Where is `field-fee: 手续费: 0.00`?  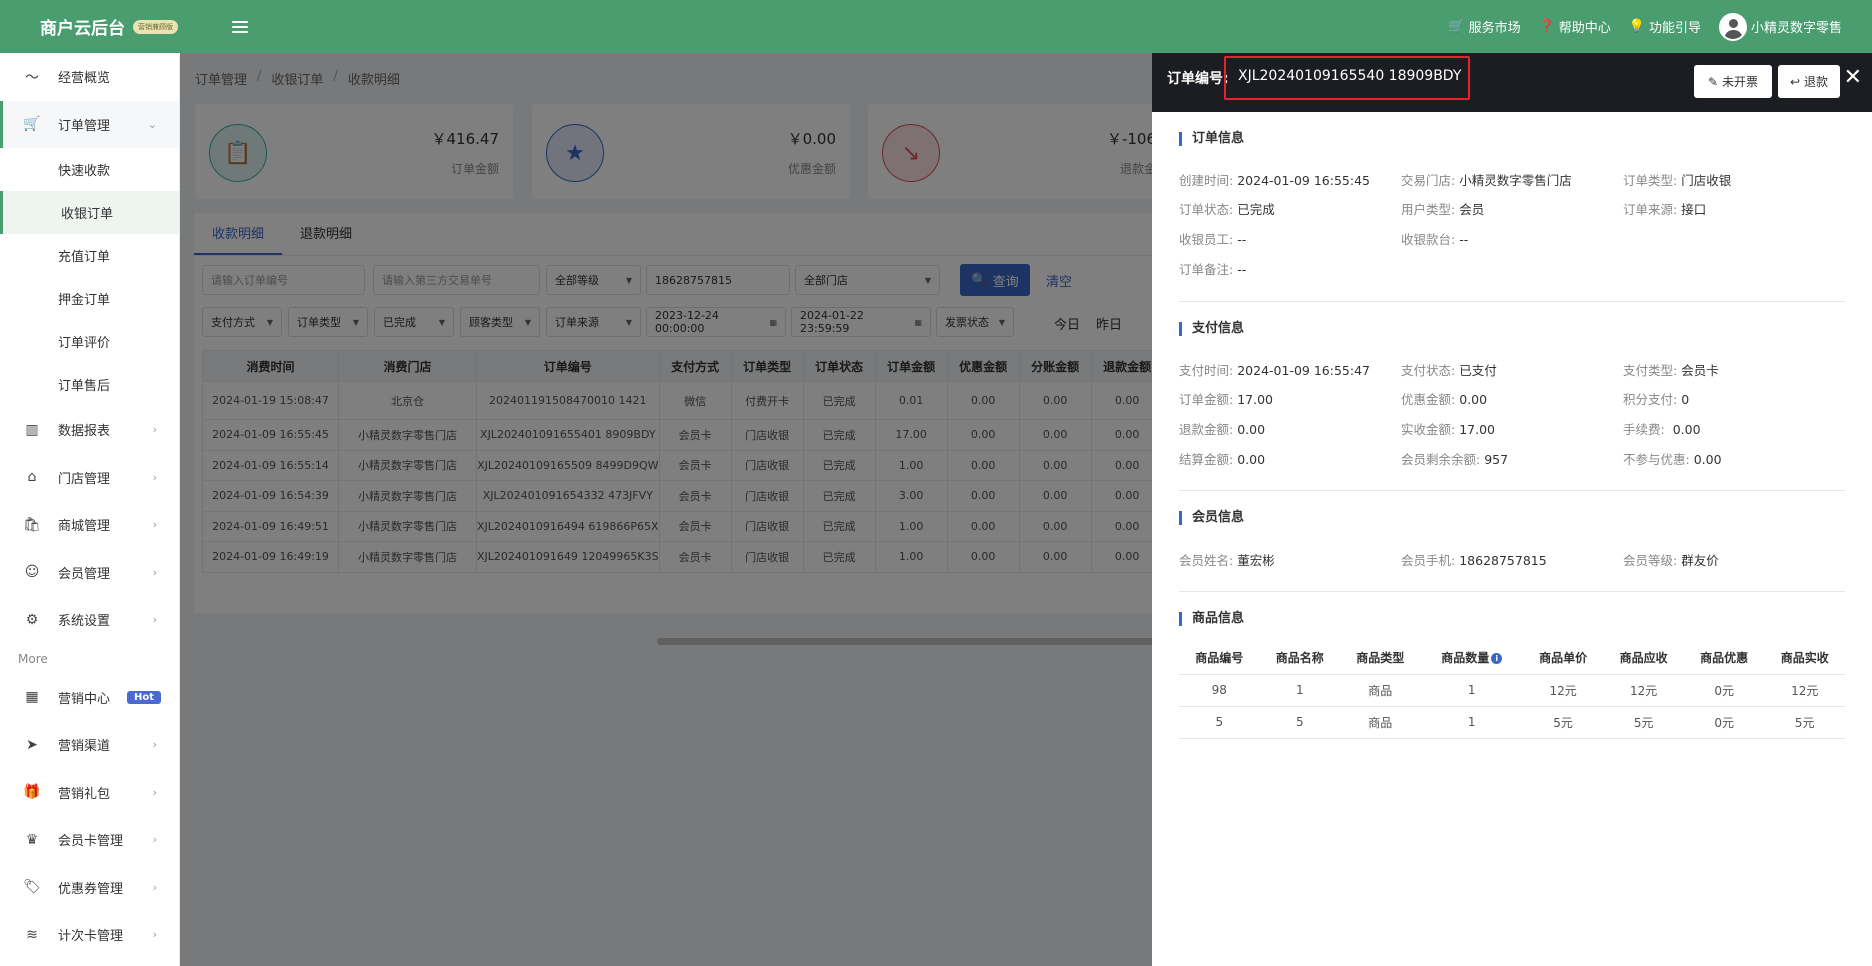 field-fee: 手续费: 0.00 is located at coordinates (1662, 429).